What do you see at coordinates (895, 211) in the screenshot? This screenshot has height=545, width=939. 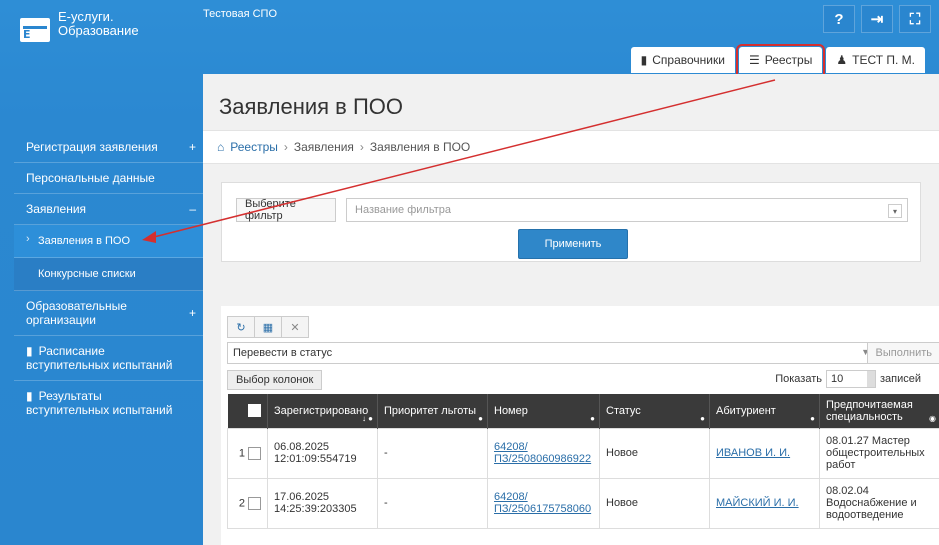 I see `dropdown-icon: ▾` at bounding box center [895, 211].